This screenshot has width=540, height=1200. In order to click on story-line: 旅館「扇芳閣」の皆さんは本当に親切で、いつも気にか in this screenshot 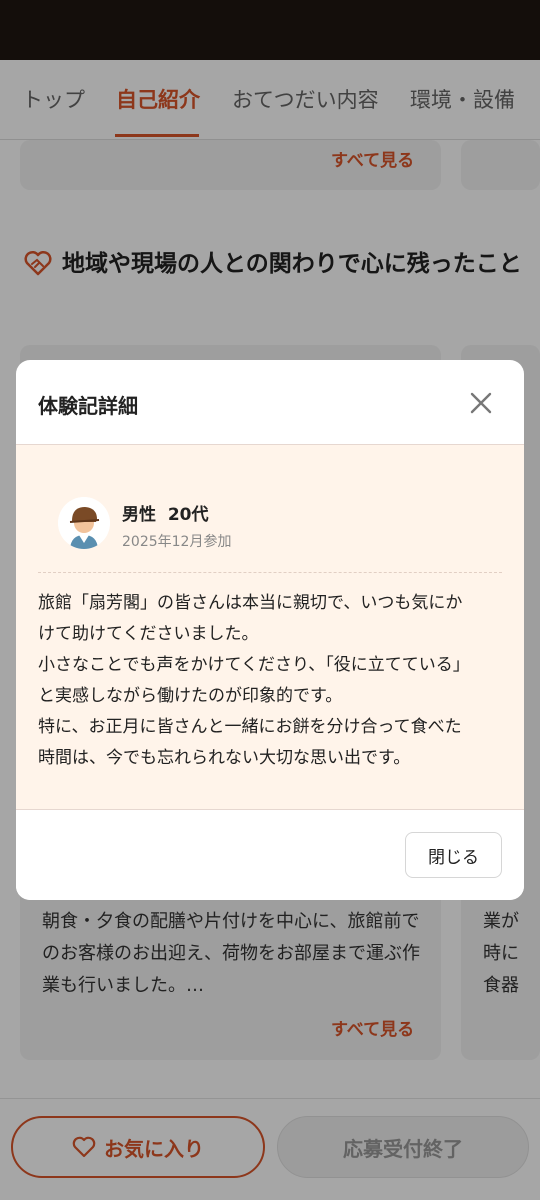, I will do `click(250, 603)`.